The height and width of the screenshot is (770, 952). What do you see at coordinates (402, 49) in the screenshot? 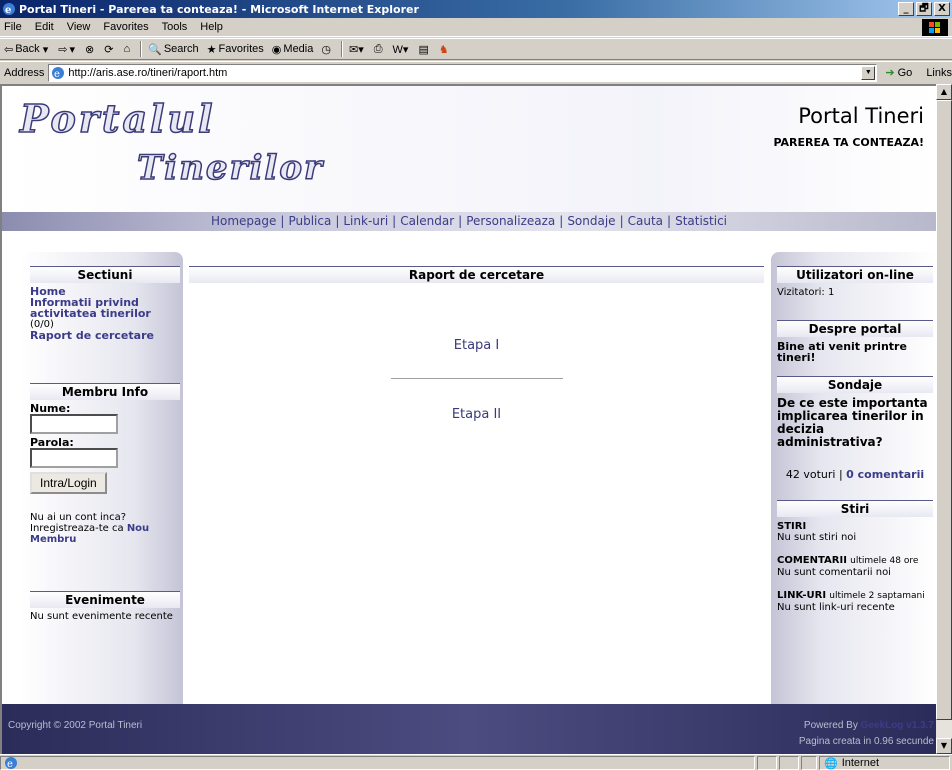
I see `edit-button: W▾` at bounding box center [402, 49].